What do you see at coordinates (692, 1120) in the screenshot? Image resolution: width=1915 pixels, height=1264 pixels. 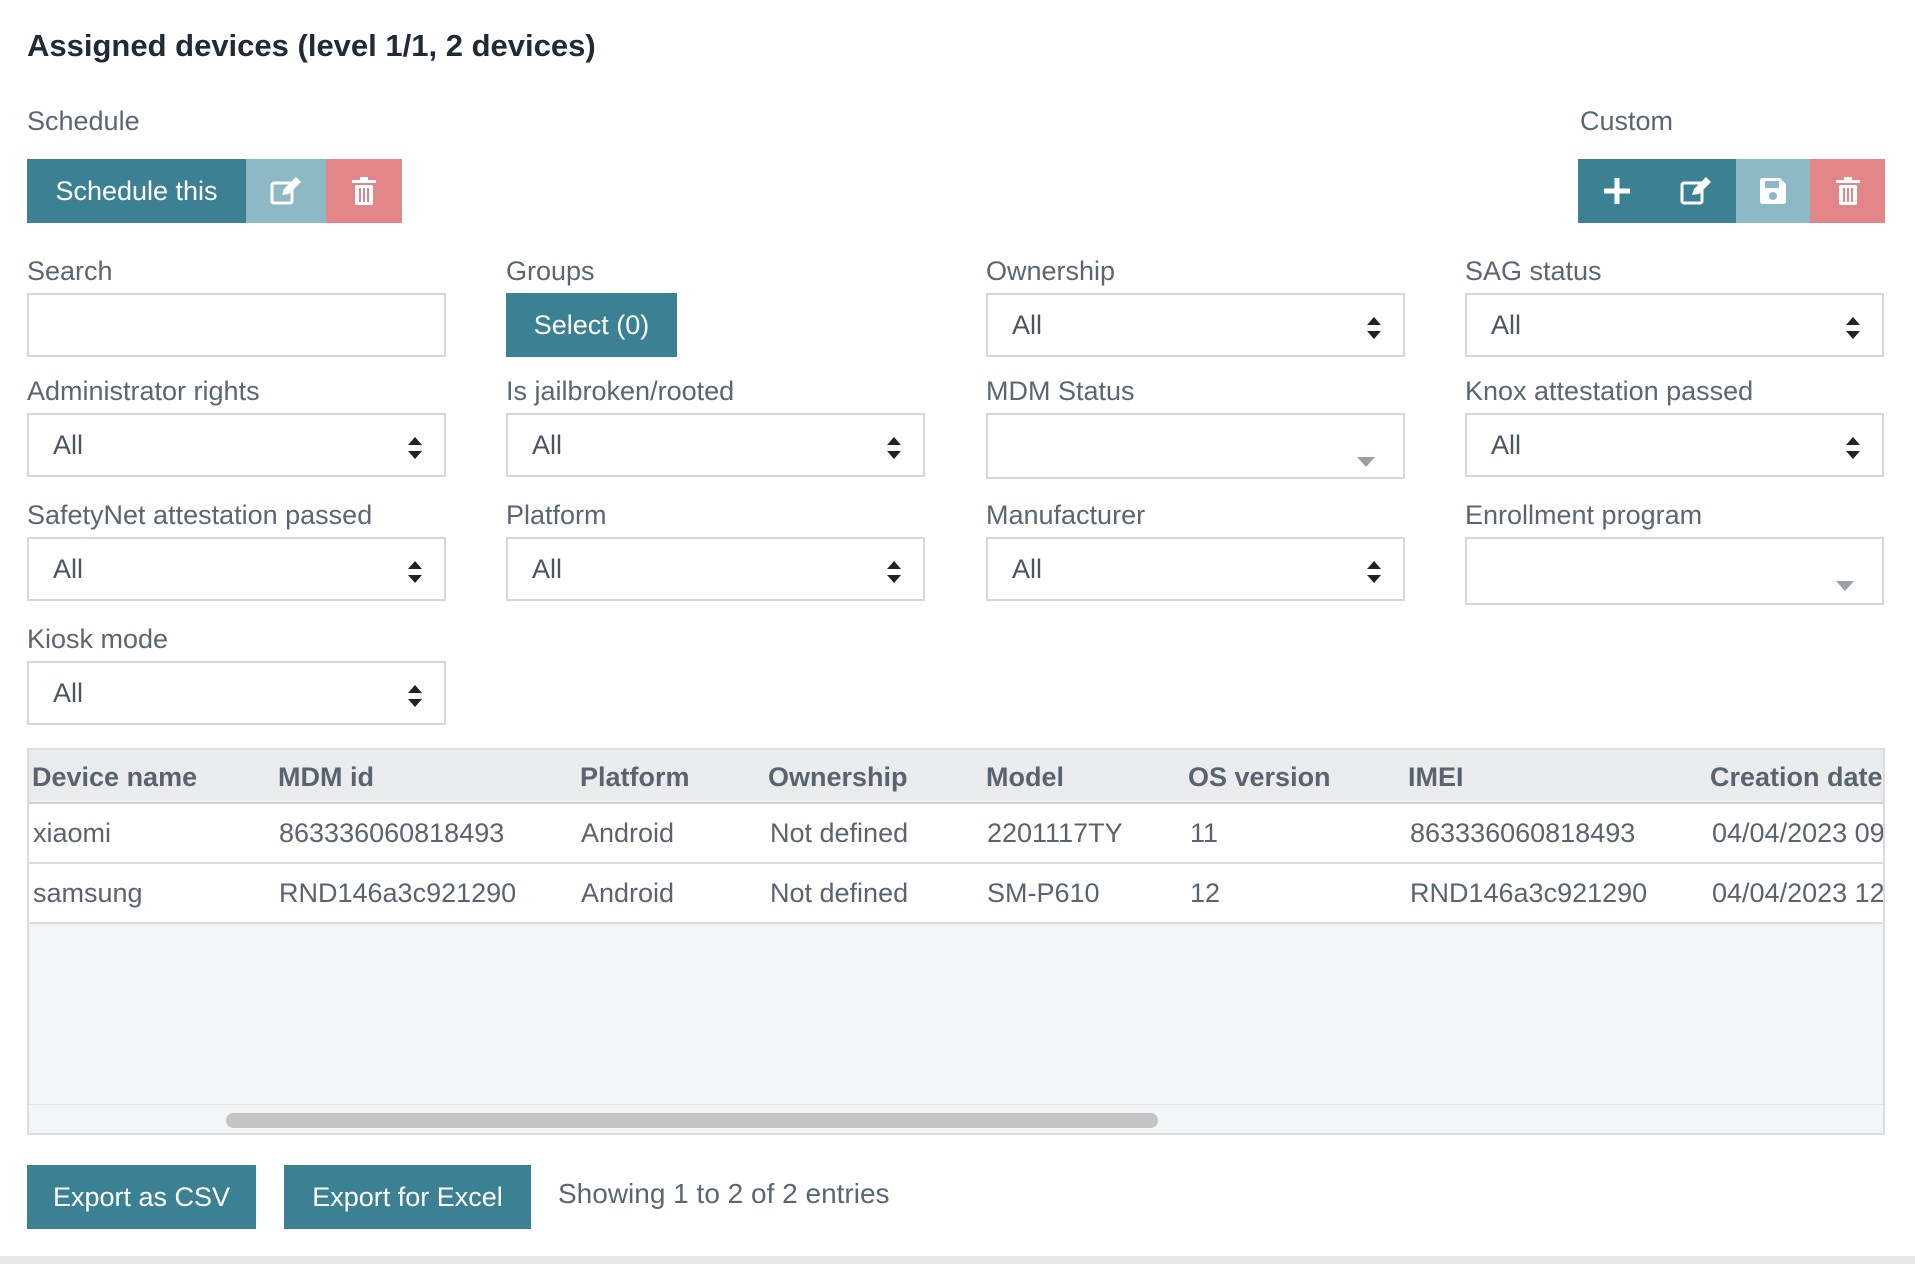 I see `scrollbar-thumb` at bounding box center [692, 1120].